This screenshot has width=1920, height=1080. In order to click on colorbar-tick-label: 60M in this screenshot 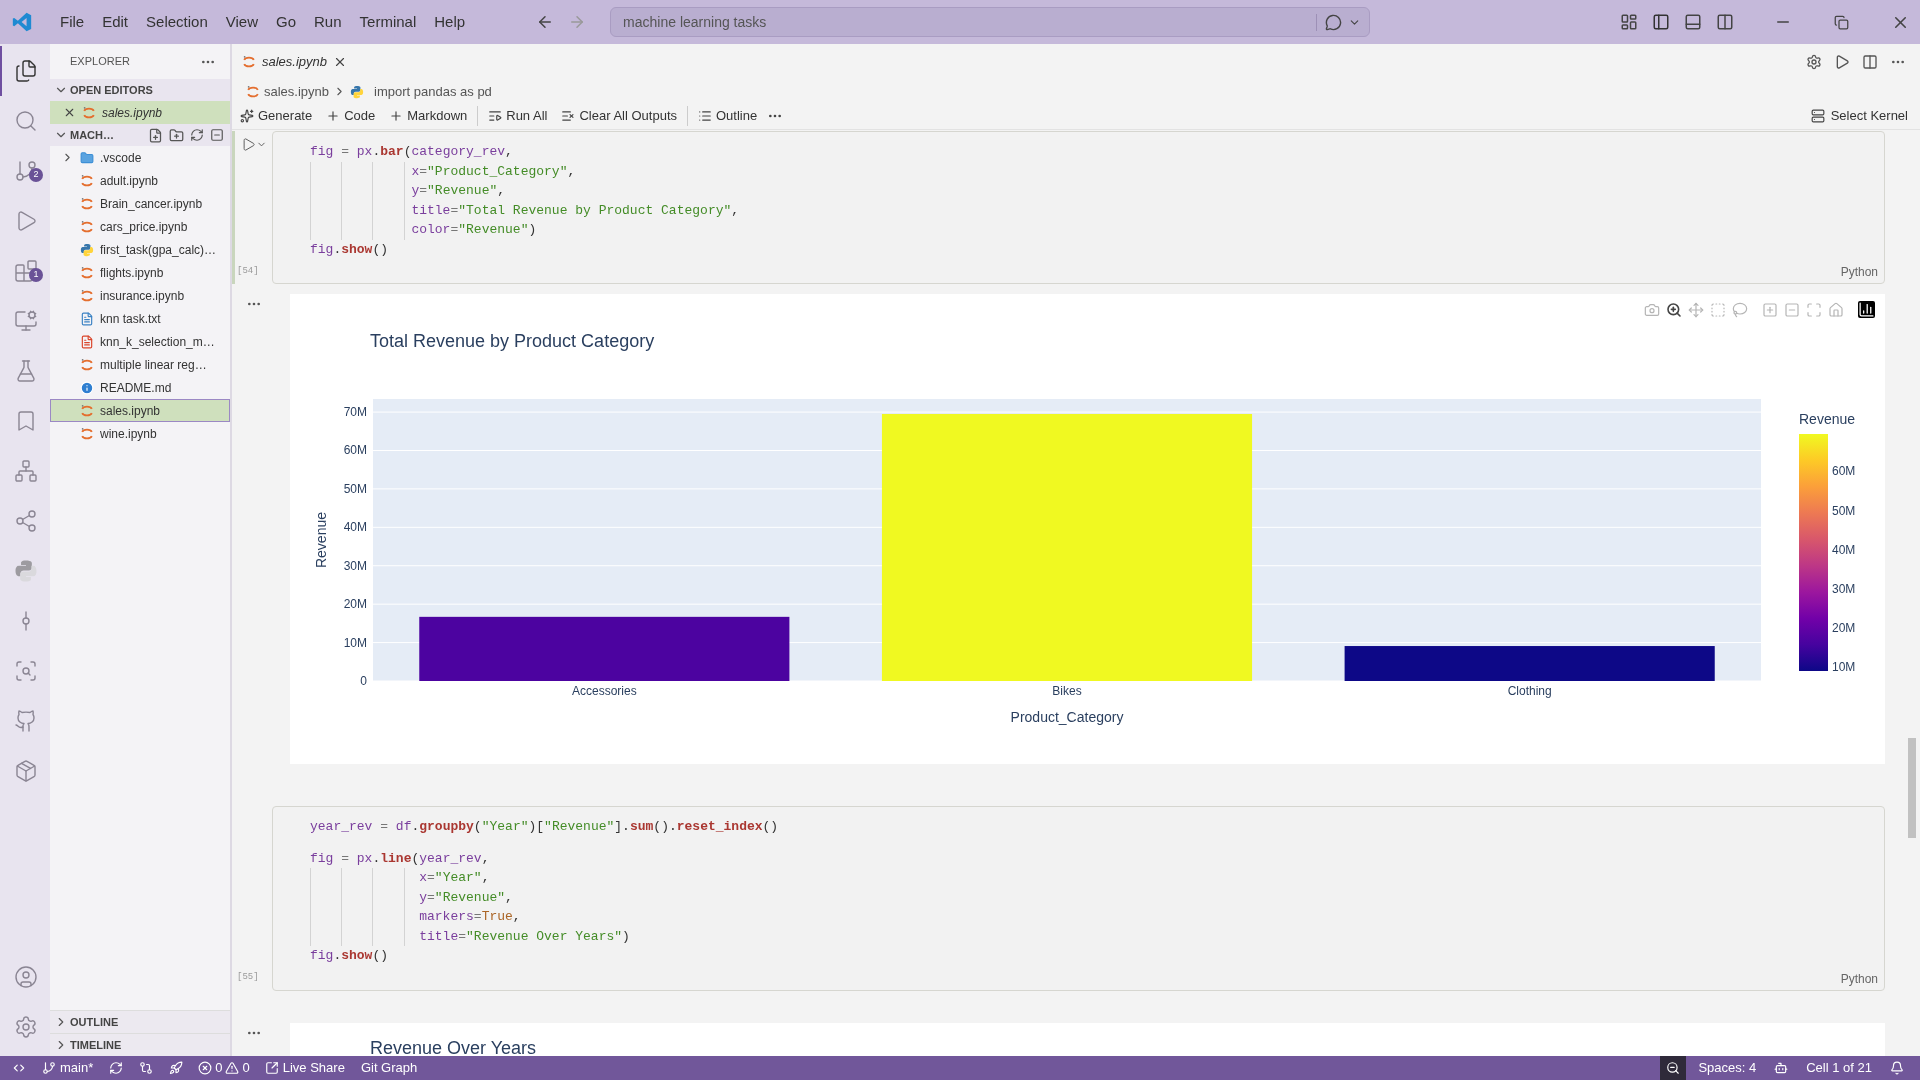, I will do `click(1844, 471)`.